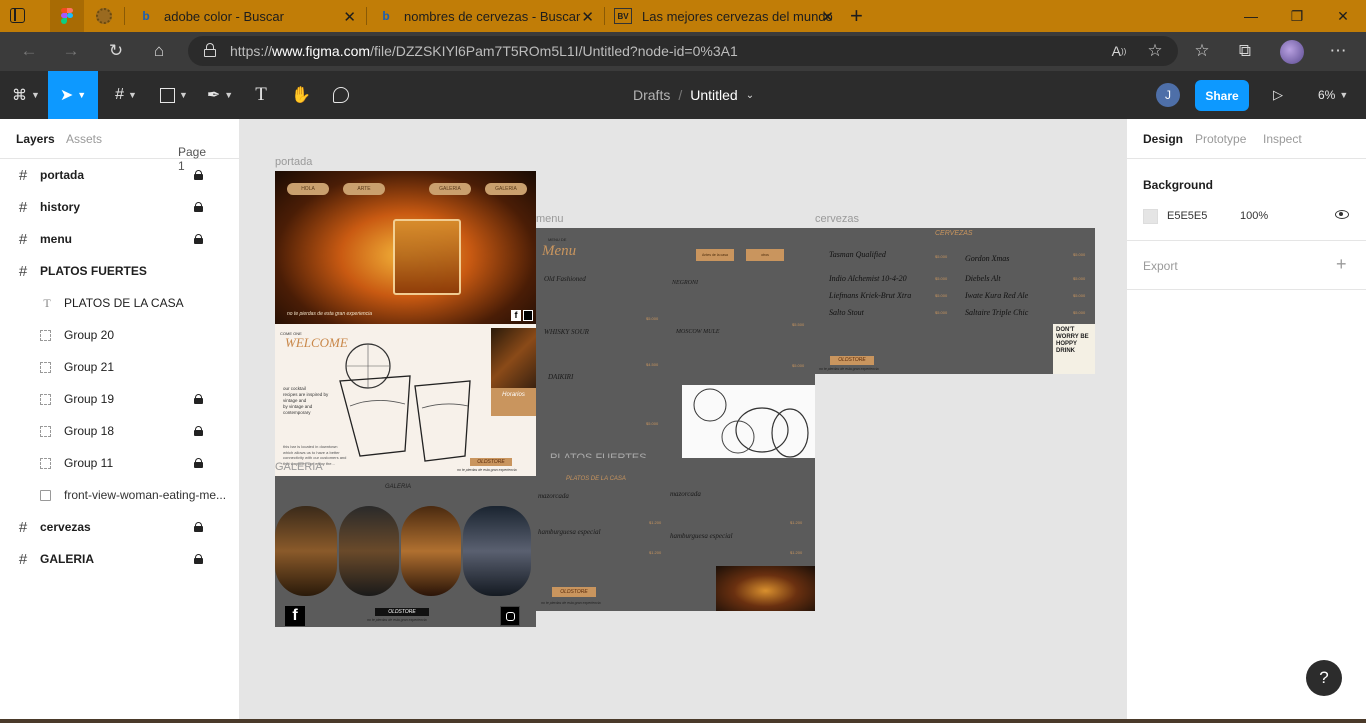  Describe the element at coordinates (119, 335) in the screenshot. I see `layer-item: Group 20` at that location.